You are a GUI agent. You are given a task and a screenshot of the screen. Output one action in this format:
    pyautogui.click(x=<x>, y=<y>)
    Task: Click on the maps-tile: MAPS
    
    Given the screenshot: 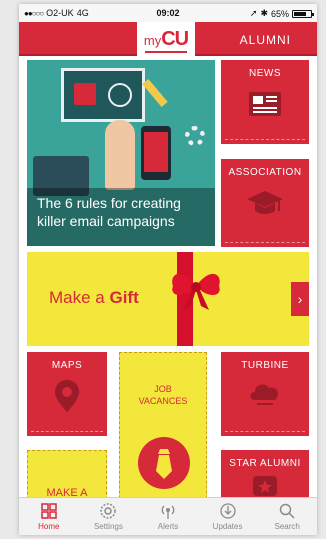 What is the action you would take?
    pyautogui.click(x=67, y=394)
    